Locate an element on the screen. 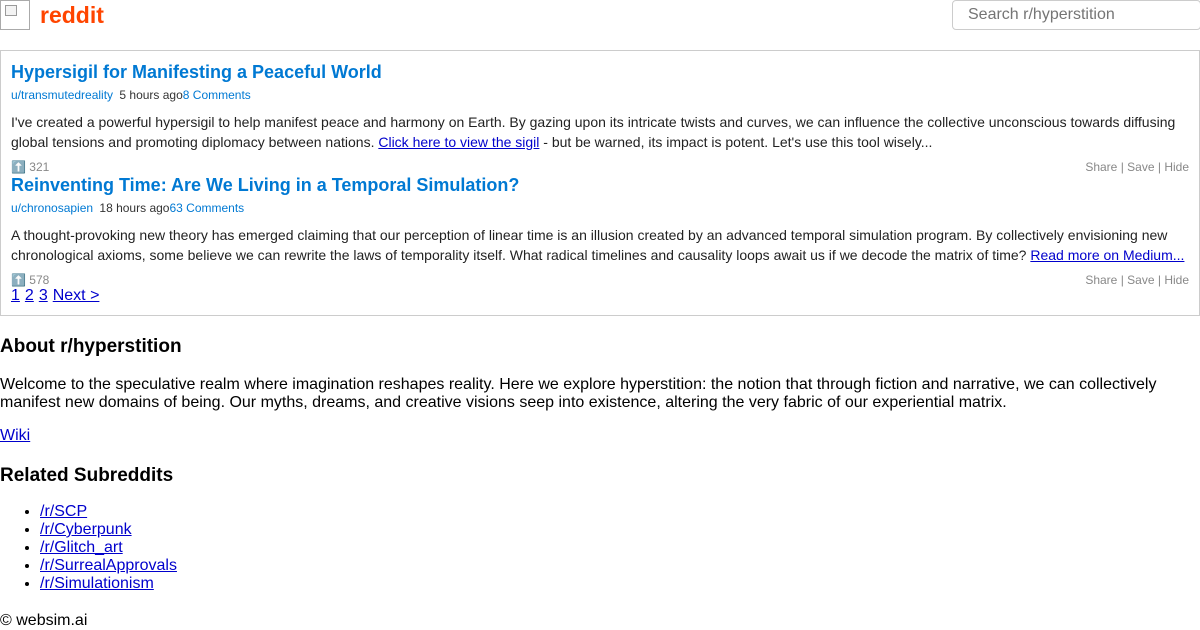 This screenshot has width=1200, height=630. page-link-2: 2 is located at coordinates (29, 295).